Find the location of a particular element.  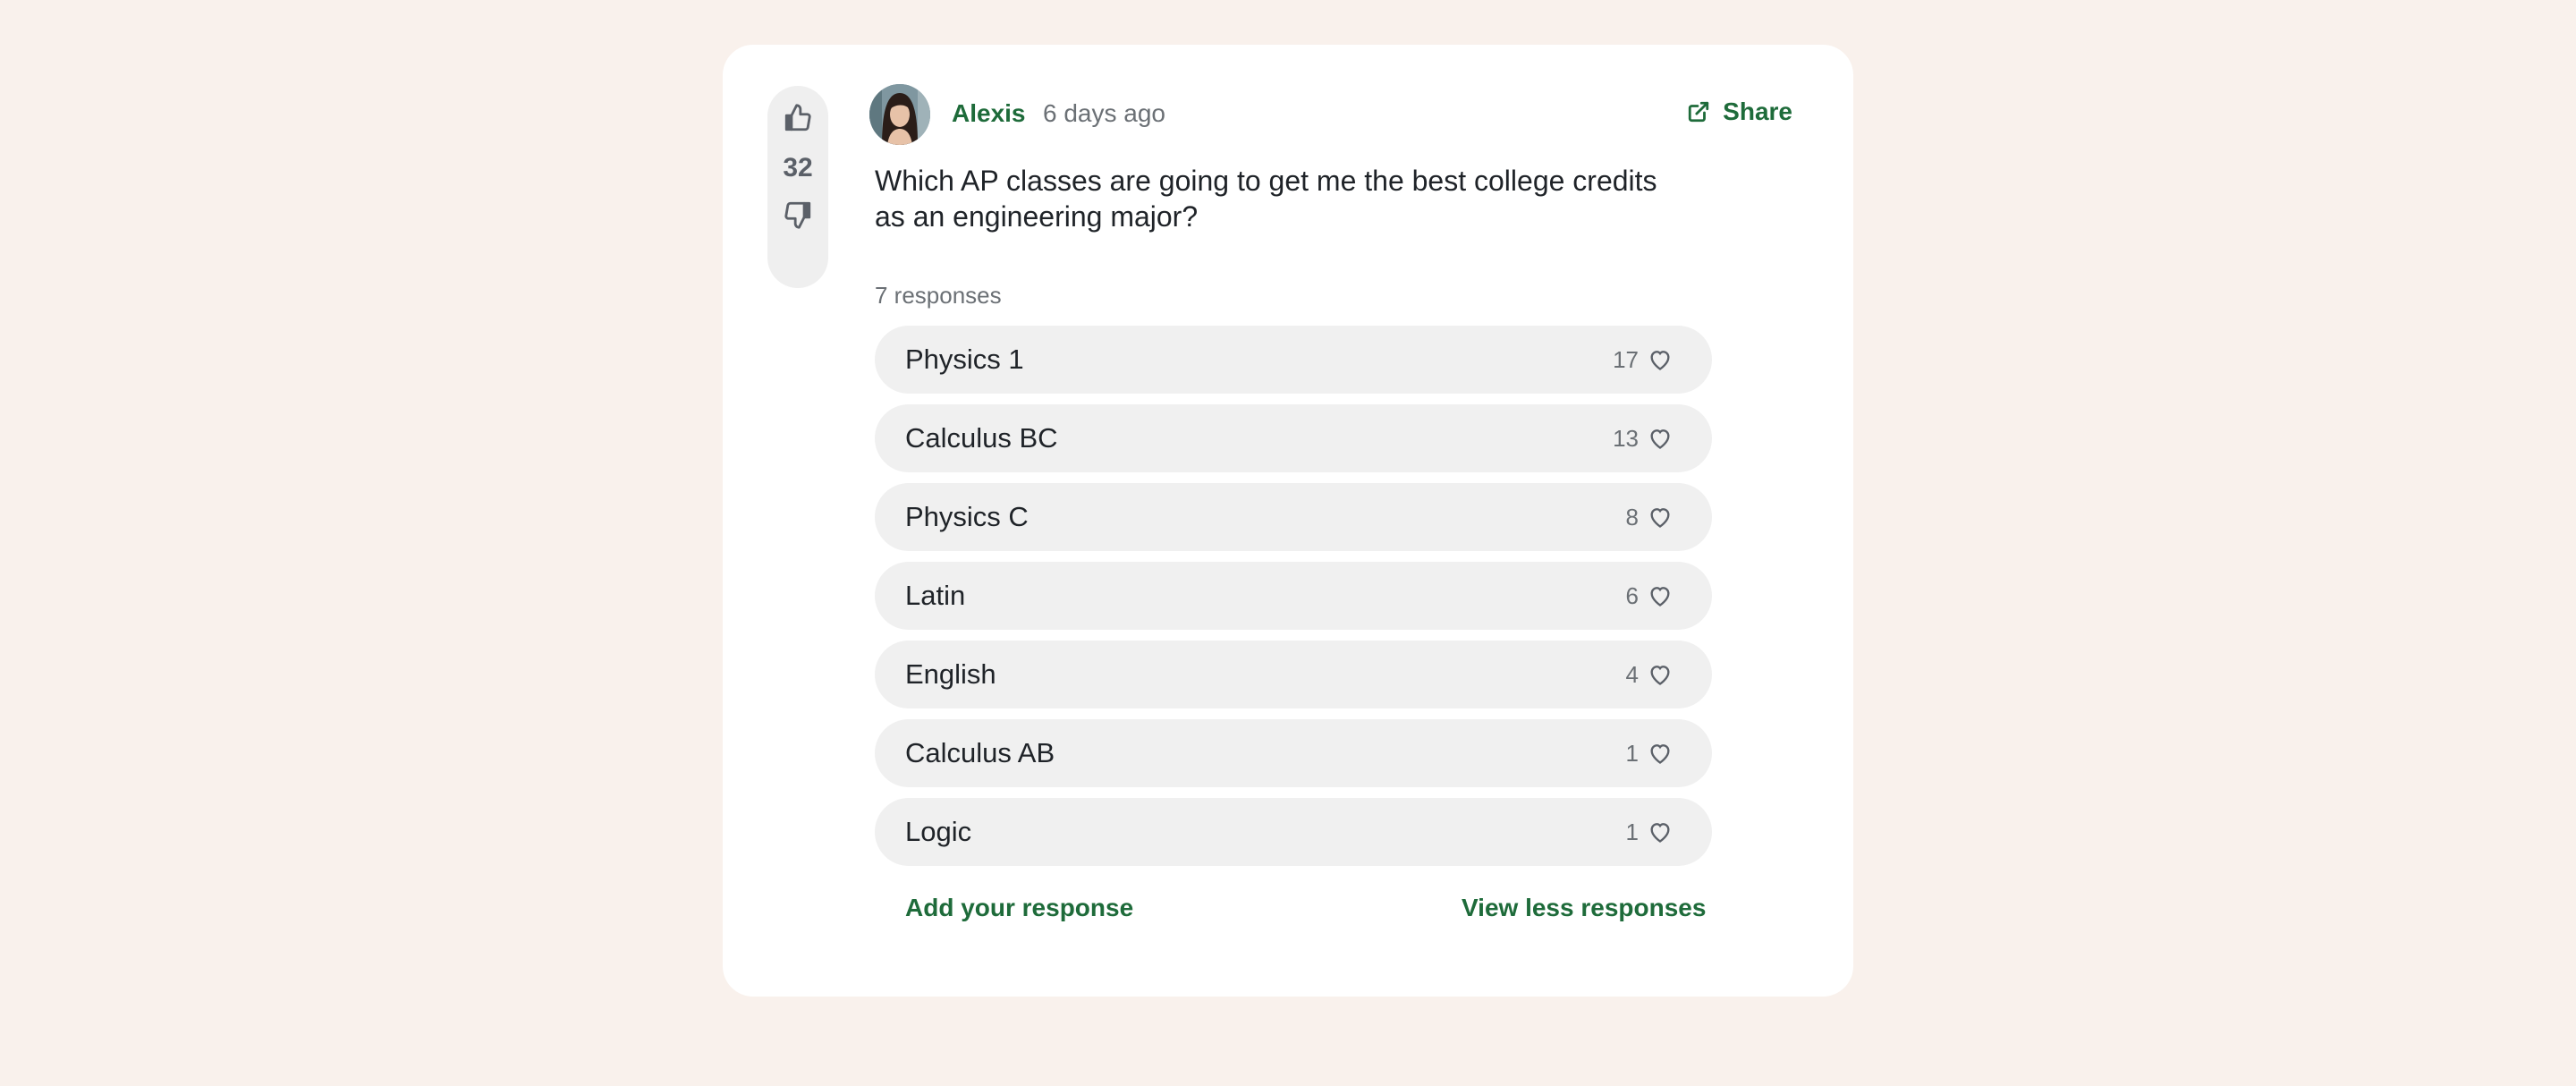

response-like-count: 13 is located at coordinates (1626, 438).